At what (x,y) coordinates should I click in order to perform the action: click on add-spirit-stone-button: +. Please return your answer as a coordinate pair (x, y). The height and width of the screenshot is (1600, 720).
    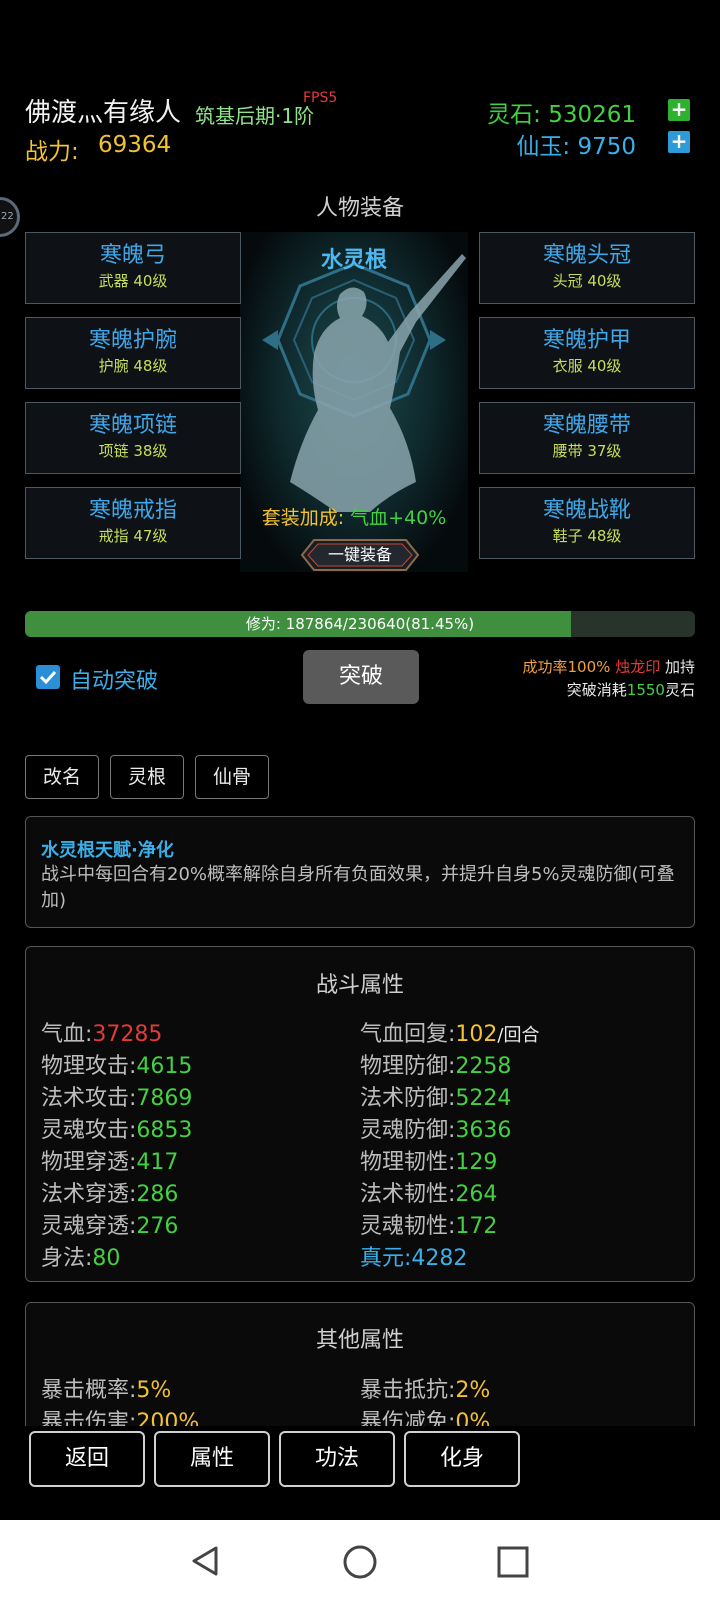
    Looking at the image, I should click on (679, 110).